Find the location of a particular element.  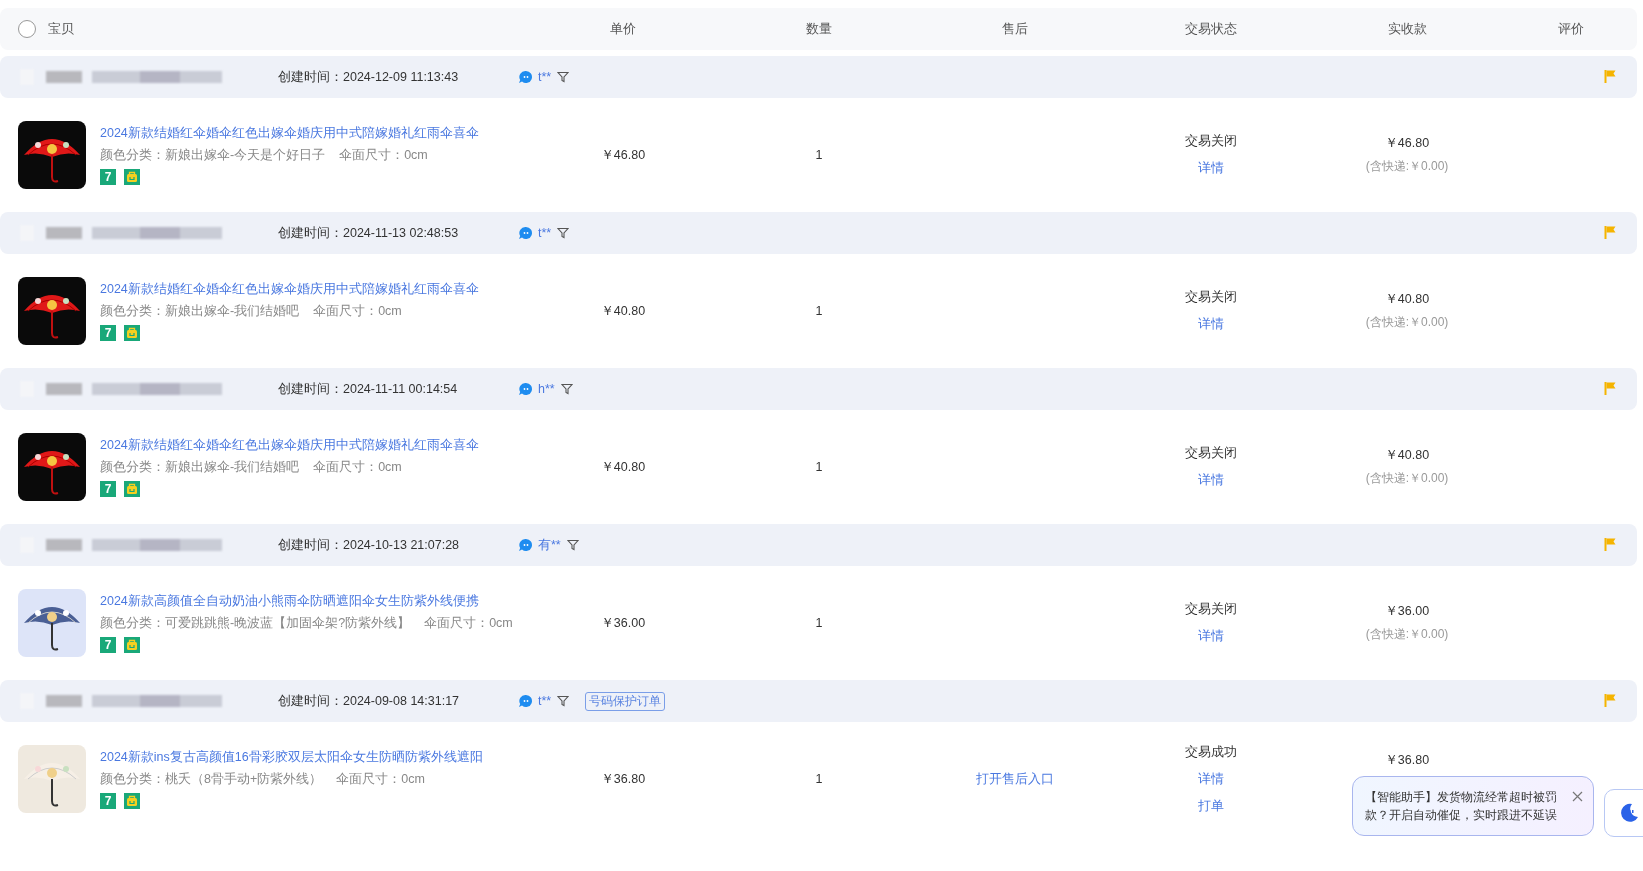

column-header: 交易状态 is located at coordinates (1211, 29).